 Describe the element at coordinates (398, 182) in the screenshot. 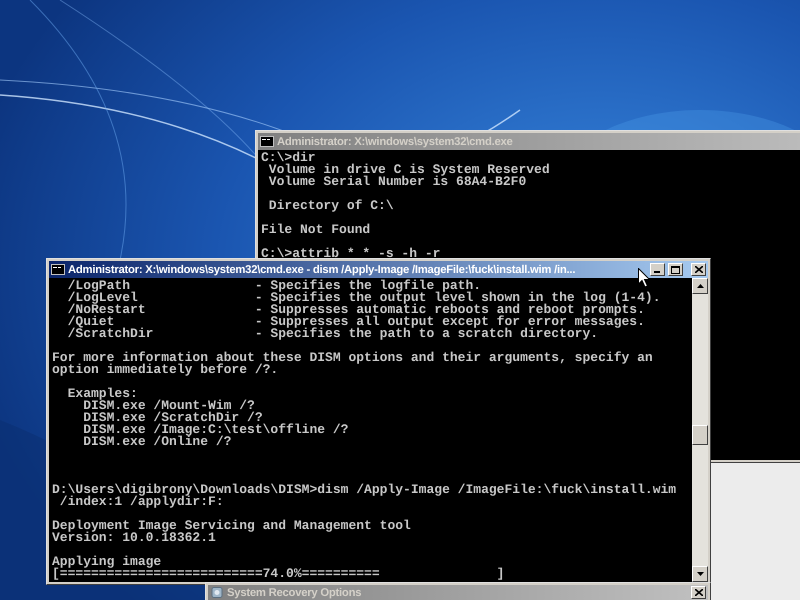

I see `console-line: Volume Serial Number is 68A4-B2F0` at that location.